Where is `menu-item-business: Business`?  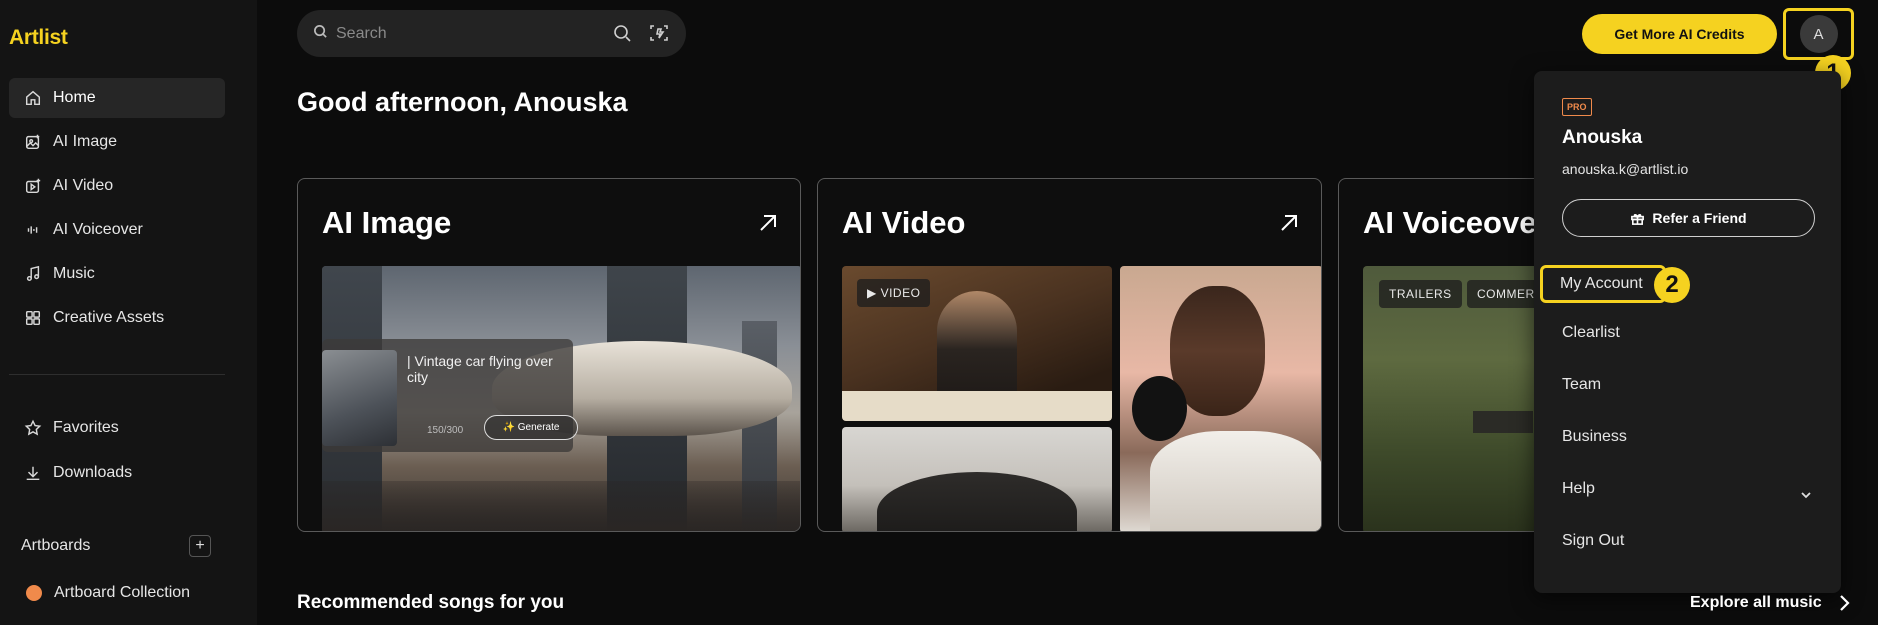
menu-item-business: Business is located at coordinates (1594, 437).